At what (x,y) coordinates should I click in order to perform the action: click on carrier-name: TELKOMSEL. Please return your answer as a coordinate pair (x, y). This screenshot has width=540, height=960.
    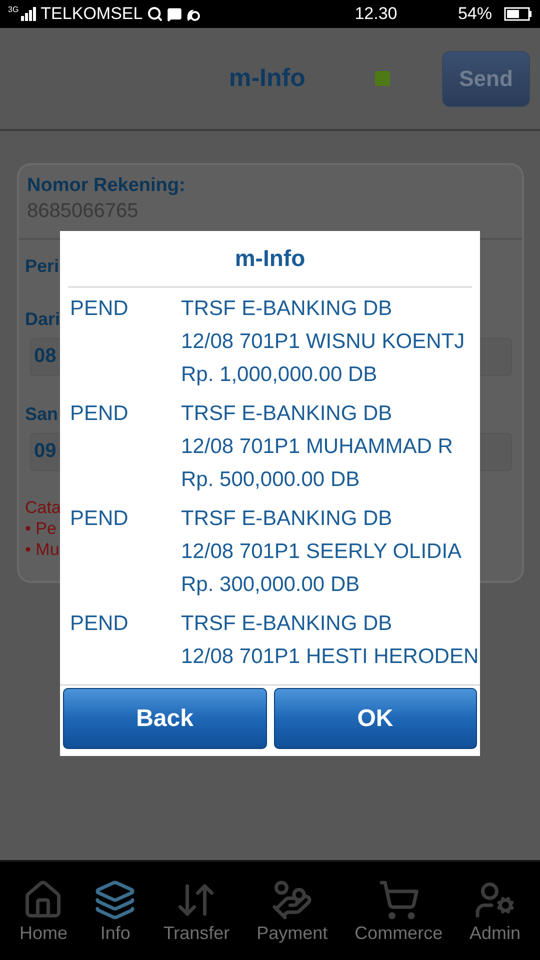
    Looking at the image, I should click on (91, 14).